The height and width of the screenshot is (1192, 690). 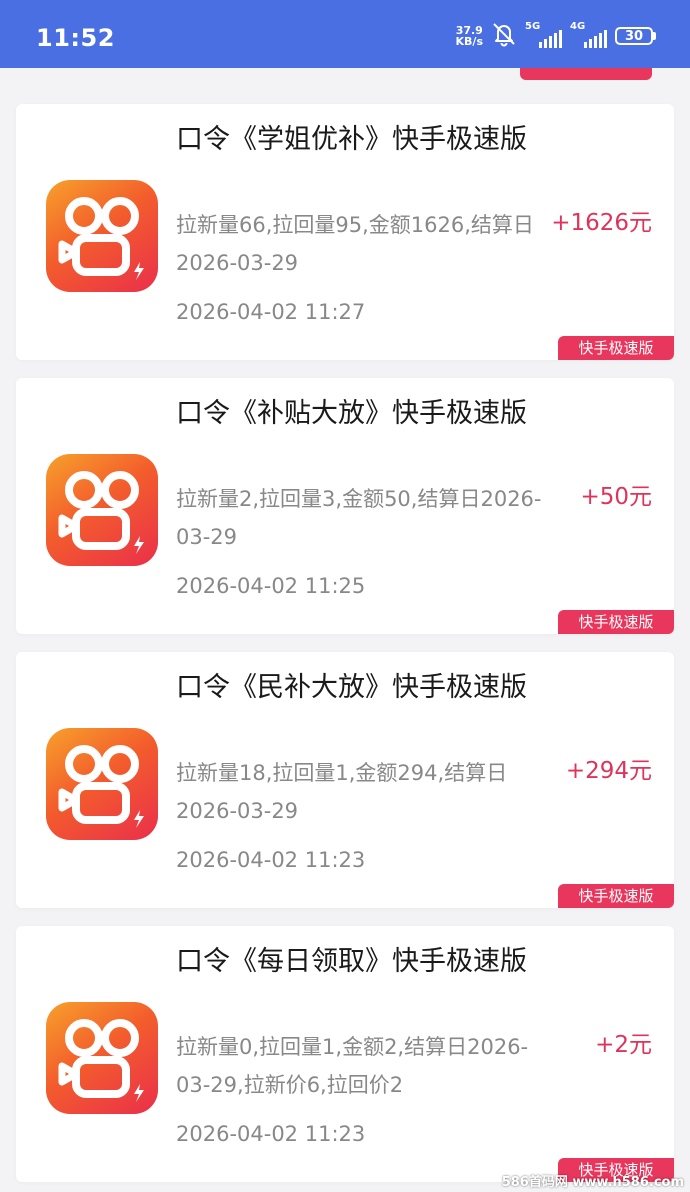 I want to click on signal-5g-icon: 5G, so click(x=543, y=34).